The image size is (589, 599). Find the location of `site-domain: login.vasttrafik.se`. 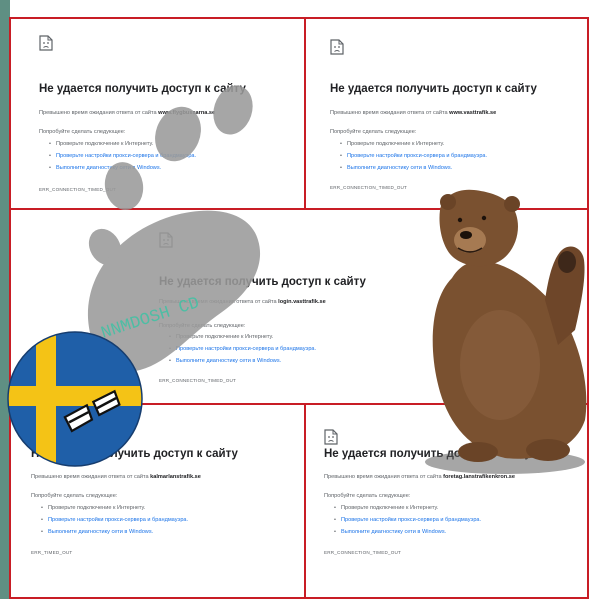

site-domain: login.vasttrafik.se is located at coordinates (302, 302).